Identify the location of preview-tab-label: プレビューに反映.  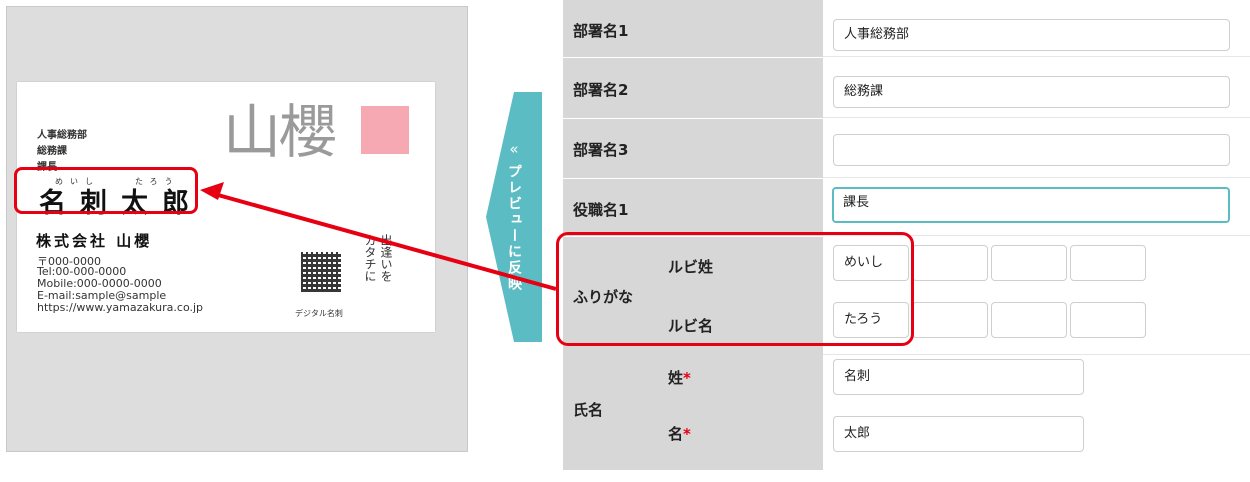
(514, 228).